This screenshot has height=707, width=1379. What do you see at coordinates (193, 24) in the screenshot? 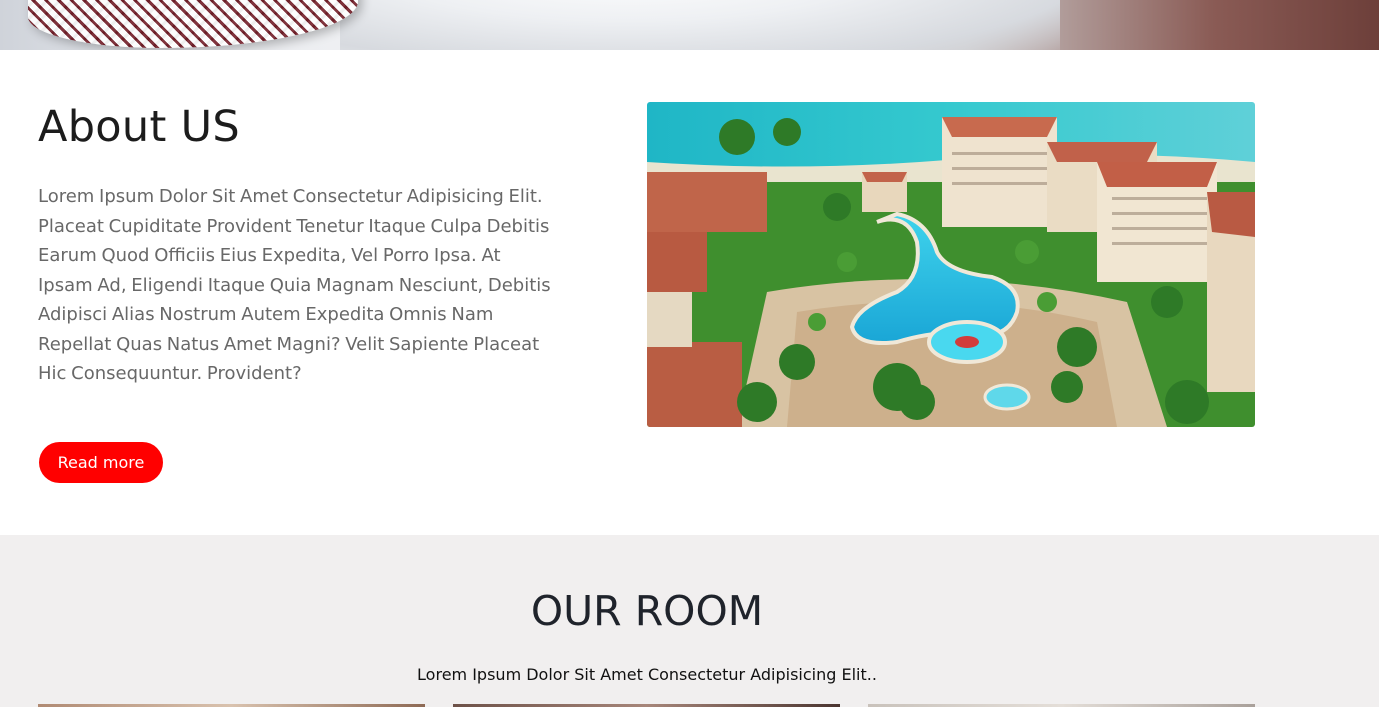
I see `hero-pillow-shape` at bounding box center [193, 24].